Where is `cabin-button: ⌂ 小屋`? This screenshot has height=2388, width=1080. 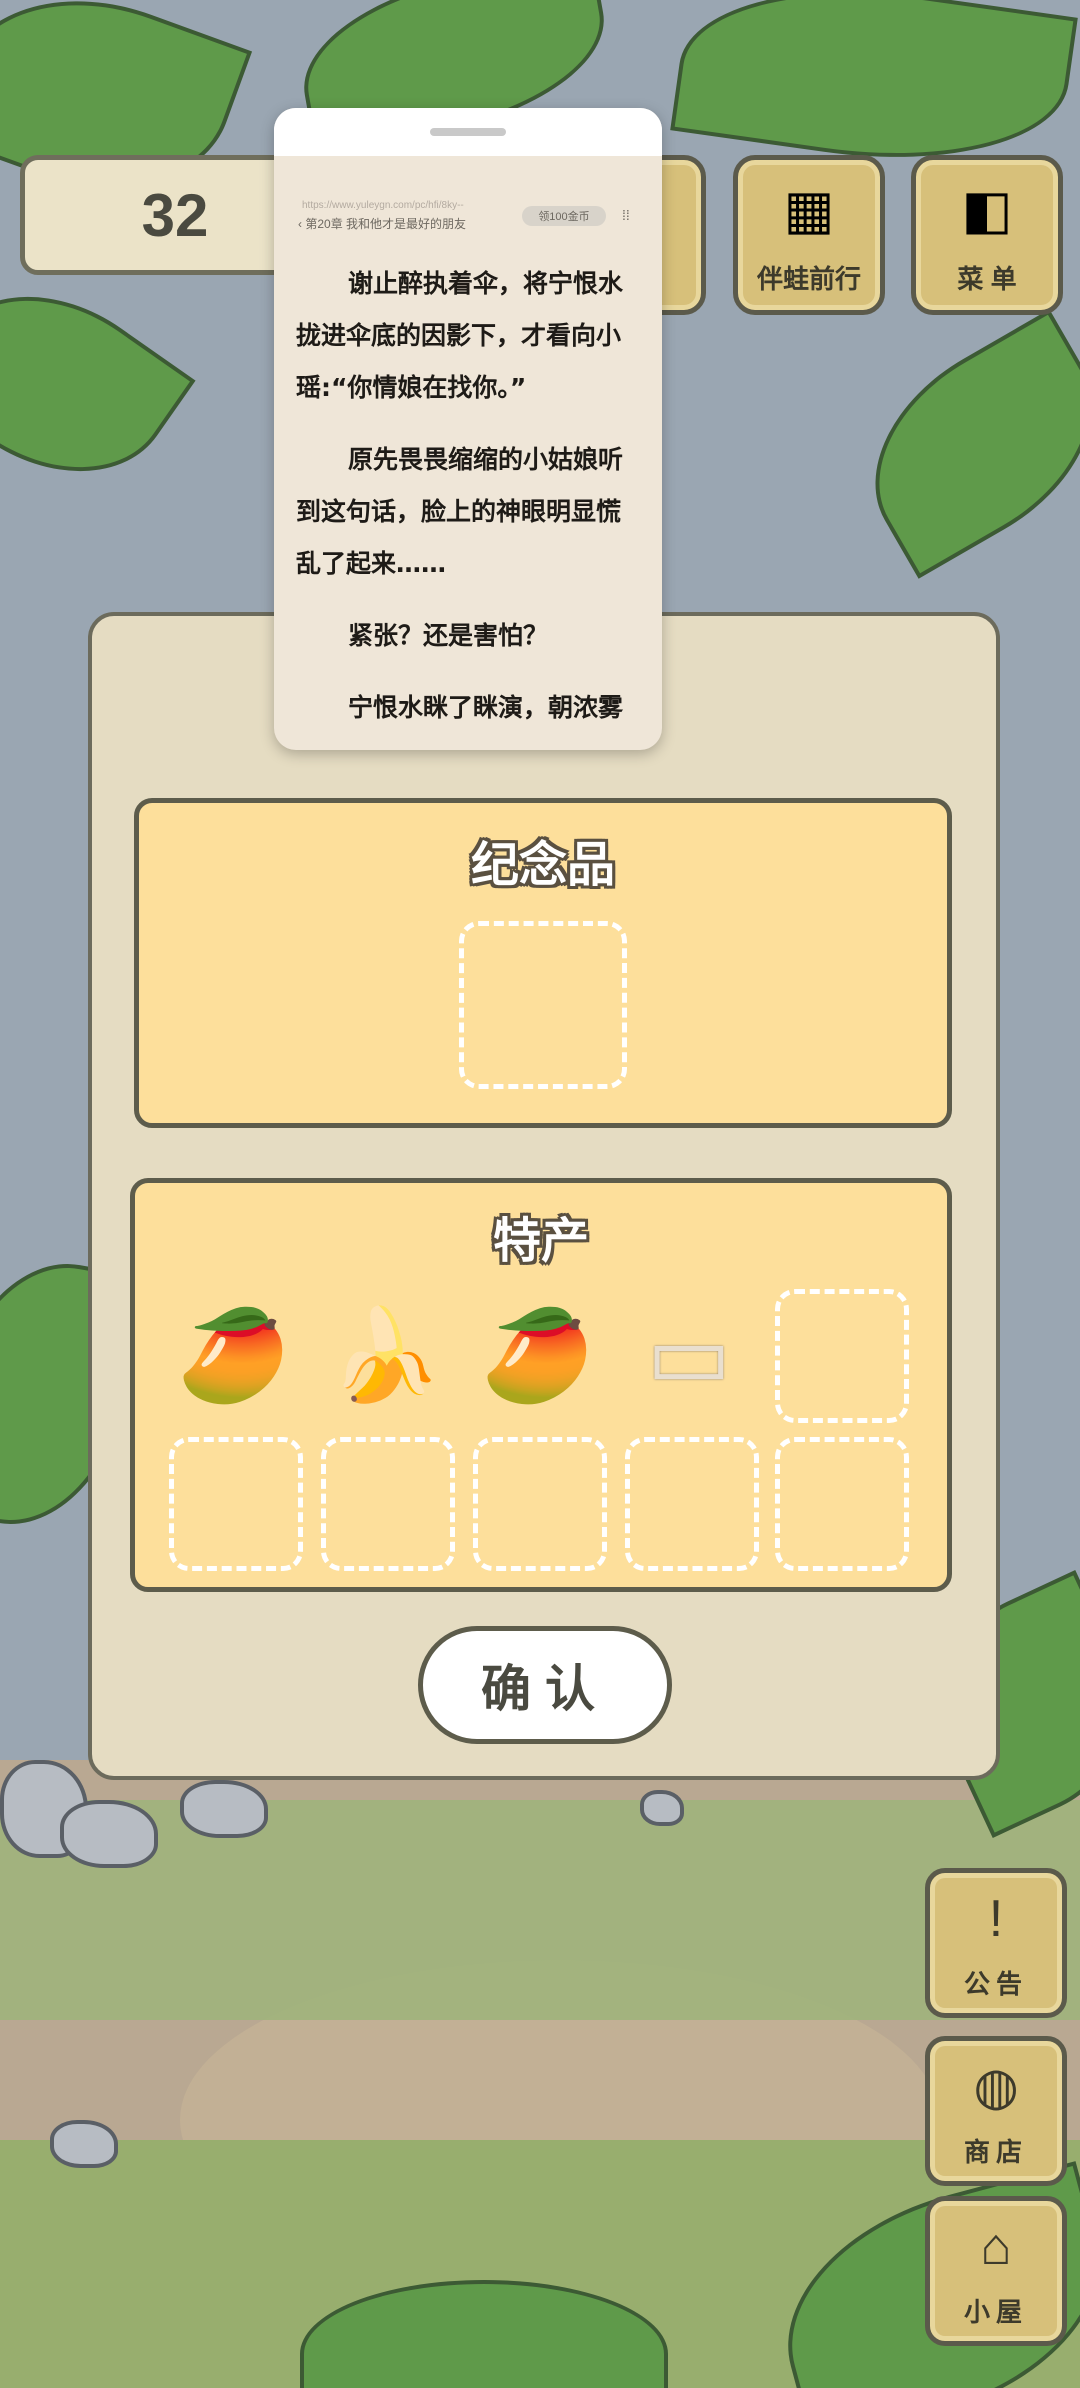
cabin-button: ⌂ 小屋 is located at coordinates (996, 2271).